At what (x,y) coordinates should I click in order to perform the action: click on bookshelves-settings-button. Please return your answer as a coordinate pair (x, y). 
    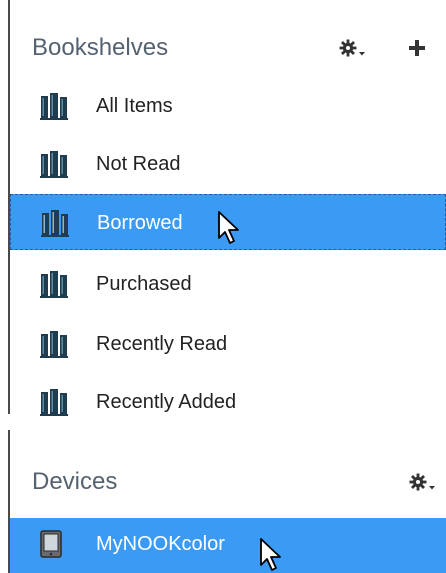
    Looking at the image, I should click on (353, 48).